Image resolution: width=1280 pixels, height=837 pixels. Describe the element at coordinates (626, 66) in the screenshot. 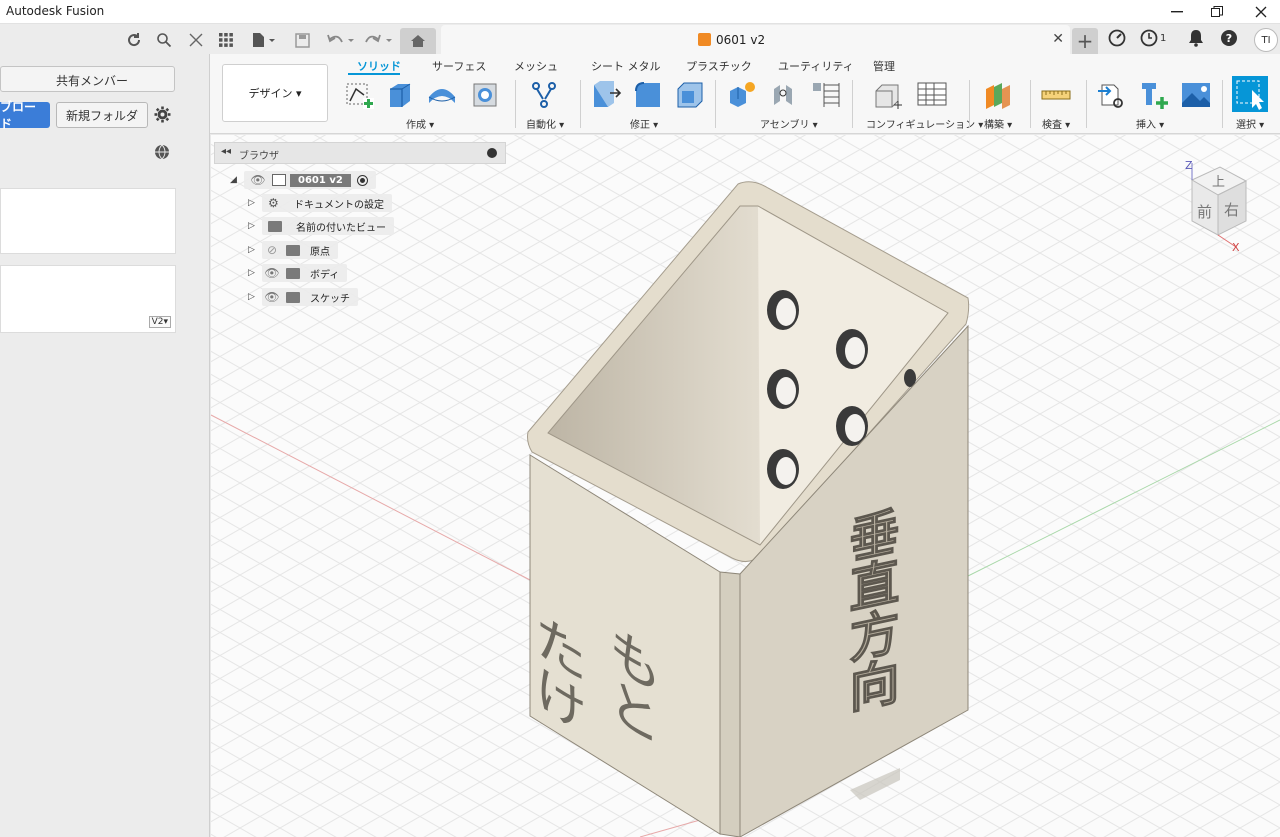

I see `tab-sheet-metal: シート メタル` at that location.